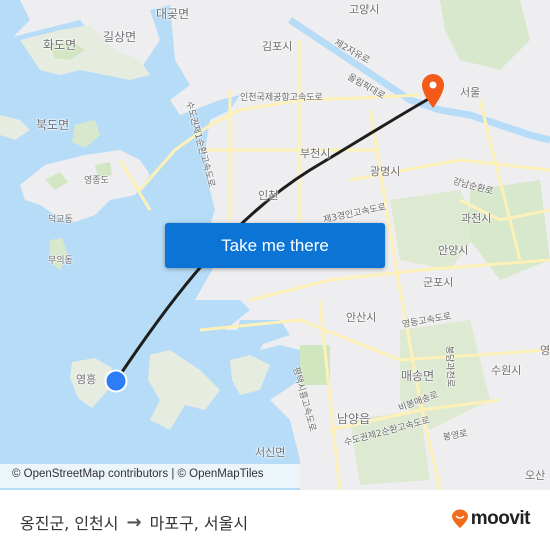 The width and height of the screenshot is (550, 550). Describe the element at coordinates (281, 98) in the screenshot. I see `road-label: 인천국제공항고속도로` at that location.